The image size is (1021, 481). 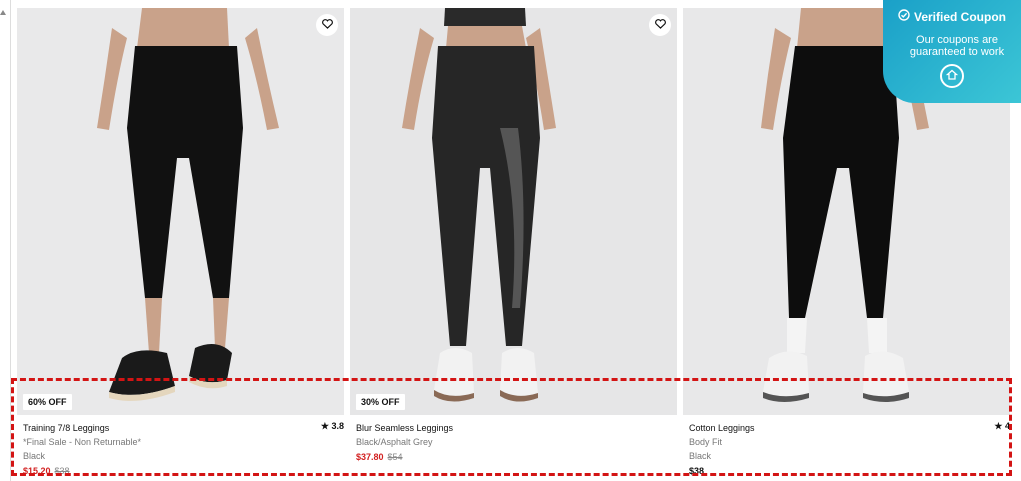 I want to click on check-circle-icon, so click(x=904, y=16).